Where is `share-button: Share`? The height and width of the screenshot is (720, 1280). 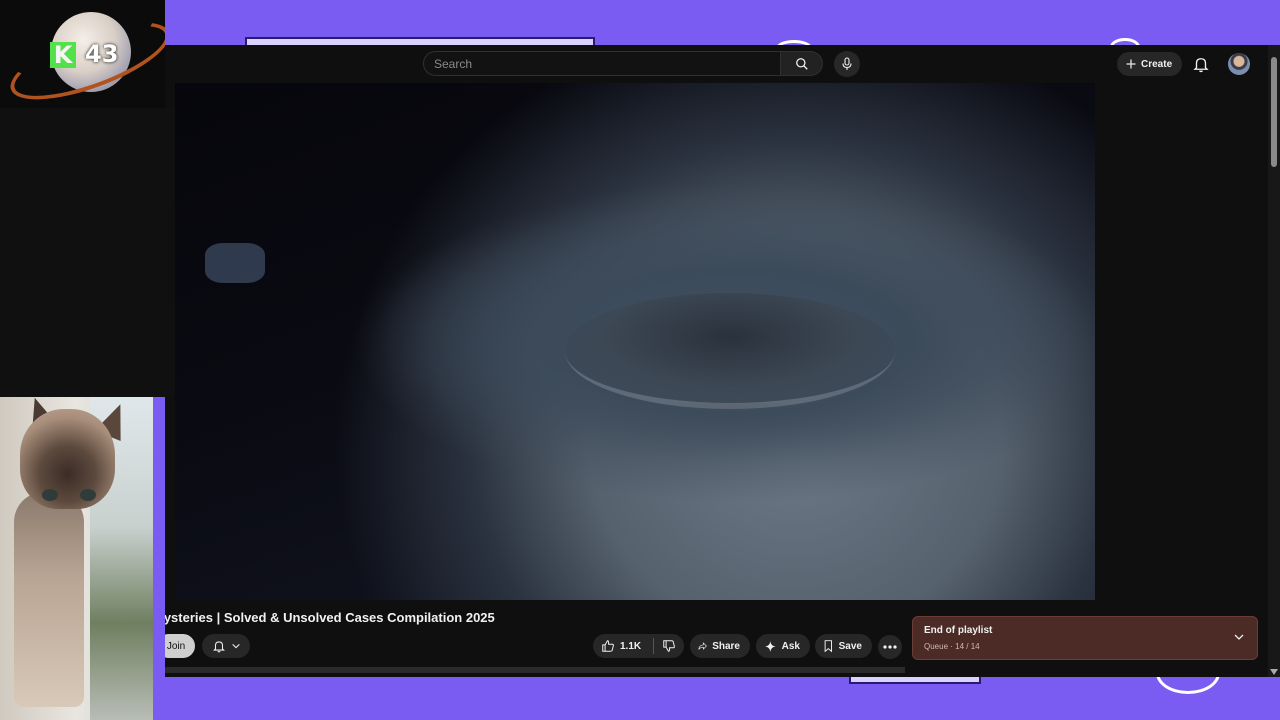
share-button: Share is located at coordinates (720, 646).